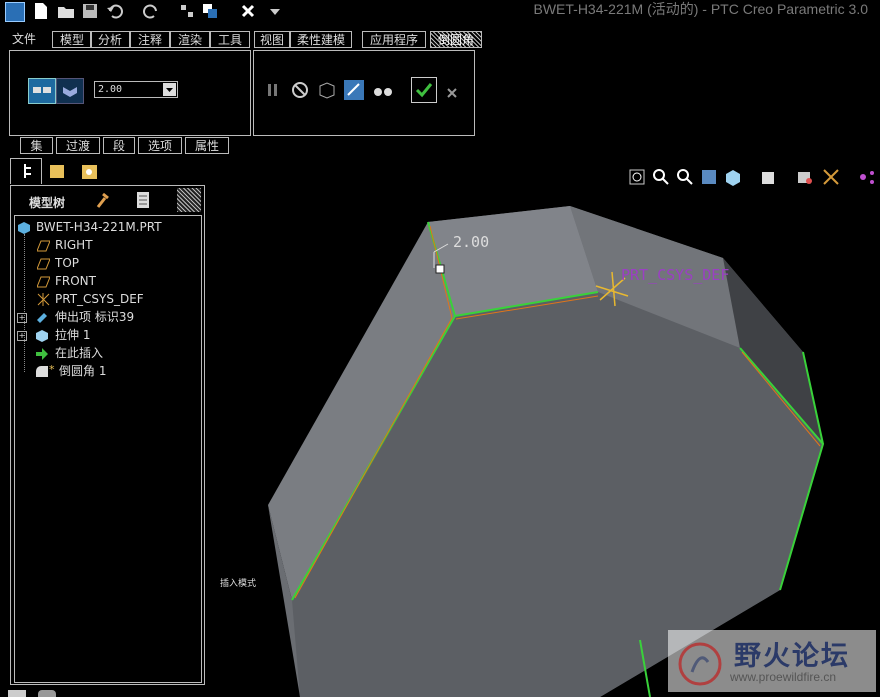  What do you see at coordinates (792, 656) in the screenshot?
I see `watermark-name: 野火论坛` at bounding box center [792, 656].